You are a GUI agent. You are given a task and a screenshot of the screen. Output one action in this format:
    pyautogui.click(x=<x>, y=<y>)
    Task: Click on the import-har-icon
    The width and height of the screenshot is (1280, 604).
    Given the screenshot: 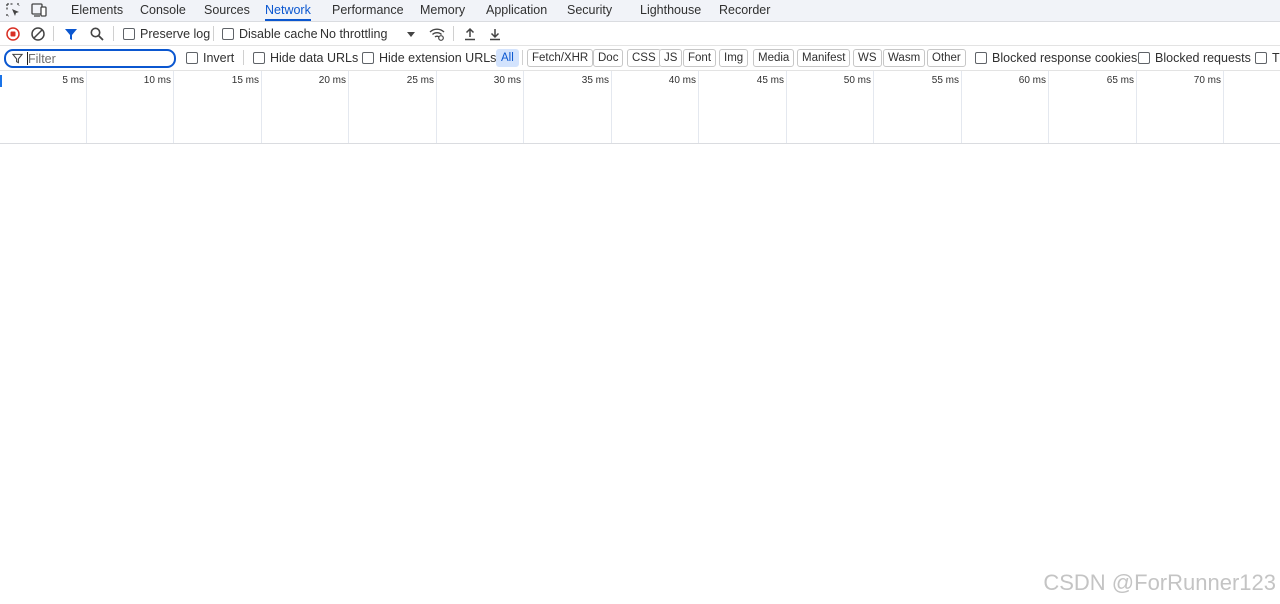 What is the action you would take?
    pyautogui.click(x=470, y=33)
    